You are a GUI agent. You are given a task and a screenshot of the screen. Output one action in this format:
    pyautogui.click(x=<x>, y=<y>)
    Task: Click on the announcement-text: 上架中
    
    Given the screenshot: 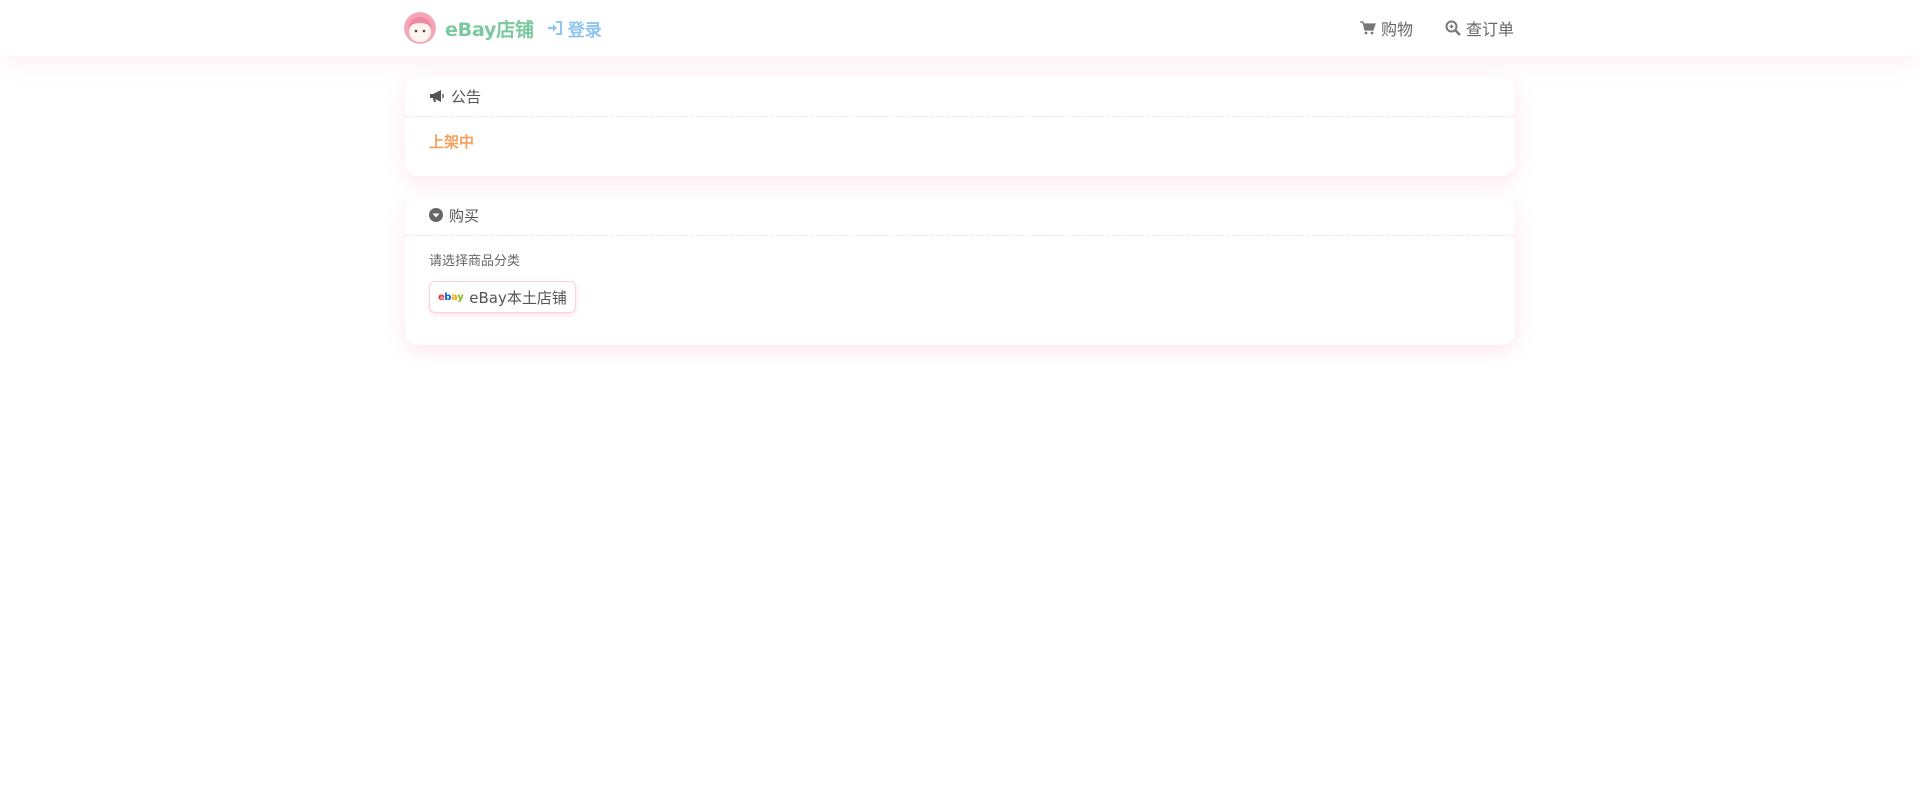 What is the action you would take?
    pyautogui.click(x=452, y=142)
    